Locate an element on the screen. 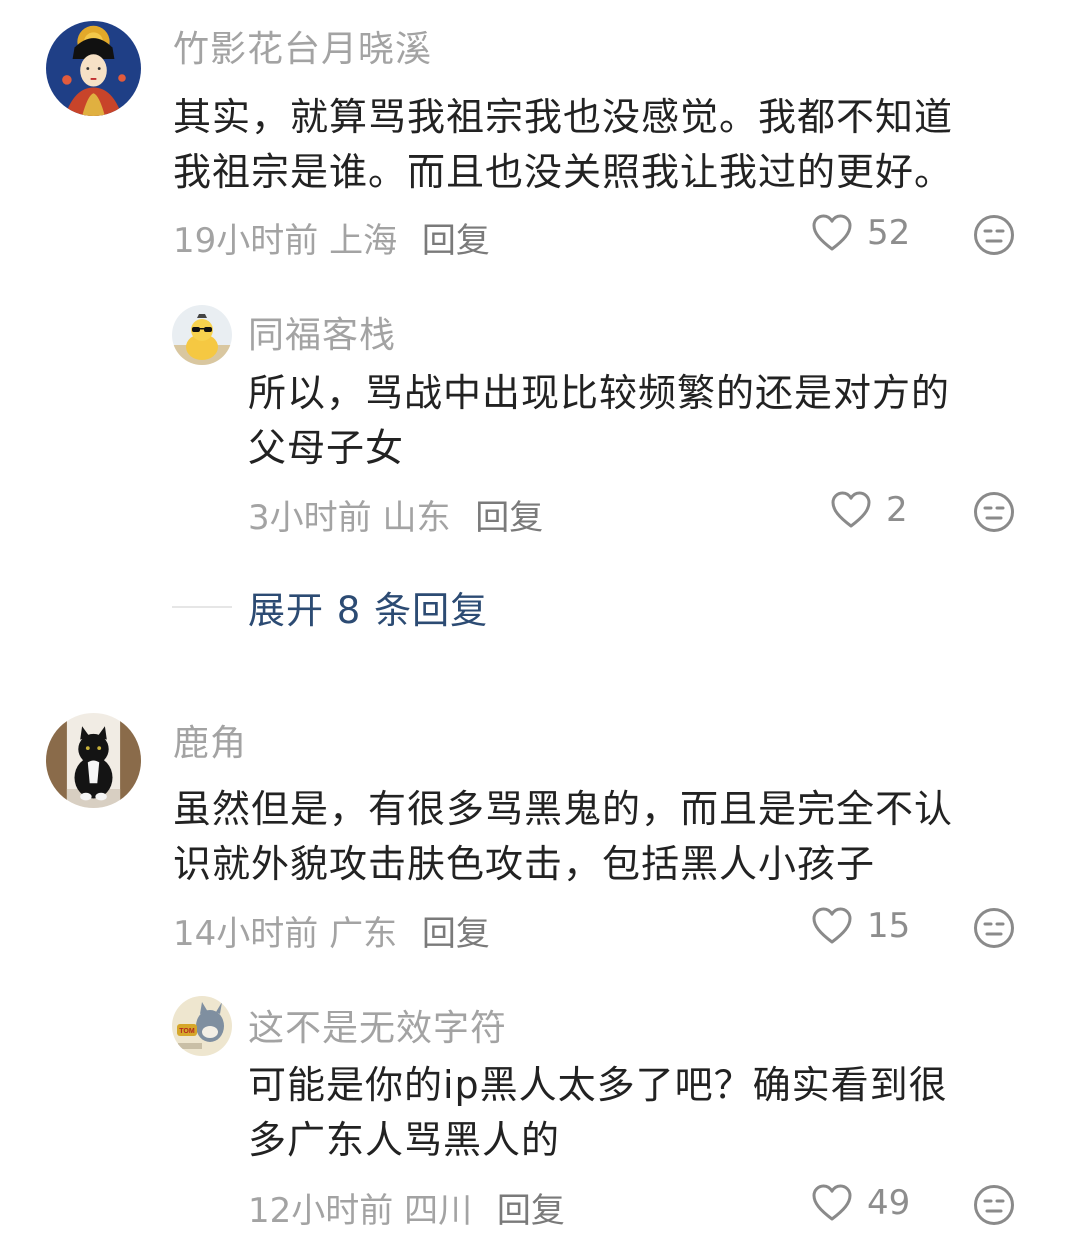  expand-replies-label: 展开 8 条回复 is located at coordinates (368, 610).